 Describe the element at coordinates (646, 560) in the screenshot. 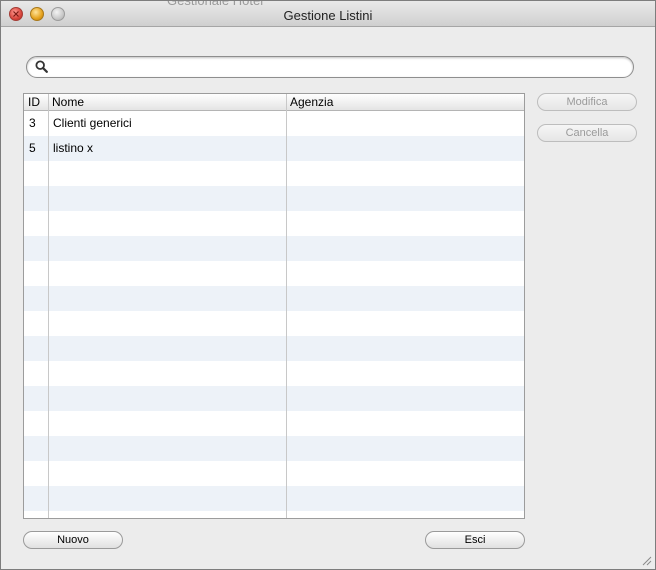

I see `resize-grip-icon` at that location.